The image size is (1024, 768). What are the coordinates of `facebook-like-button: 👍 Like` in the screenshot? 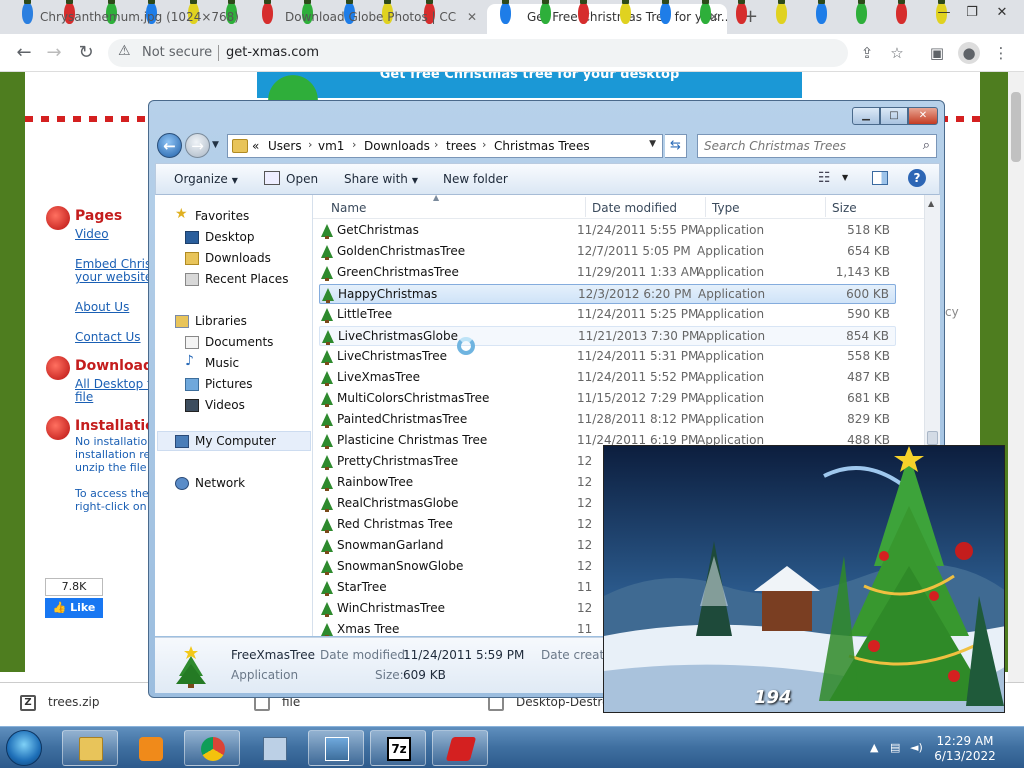 It's located at (74, 608).